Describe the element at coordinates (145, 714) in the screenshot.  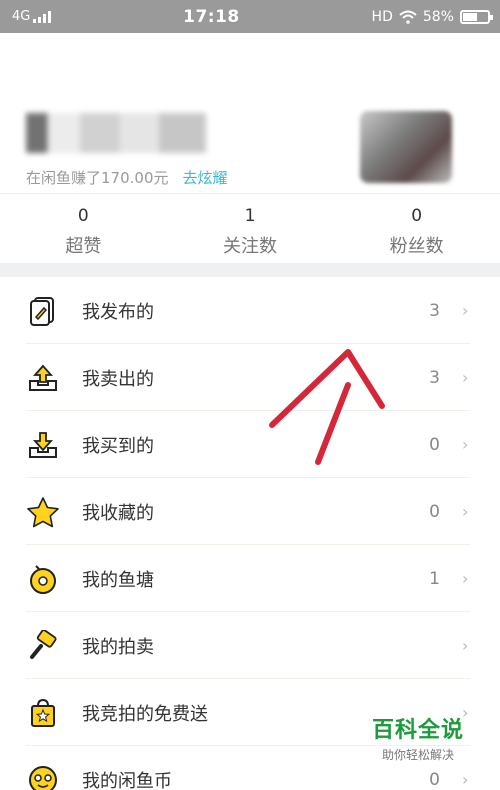
I see `menu-item-label: 我竞拍的免费送` at that location.